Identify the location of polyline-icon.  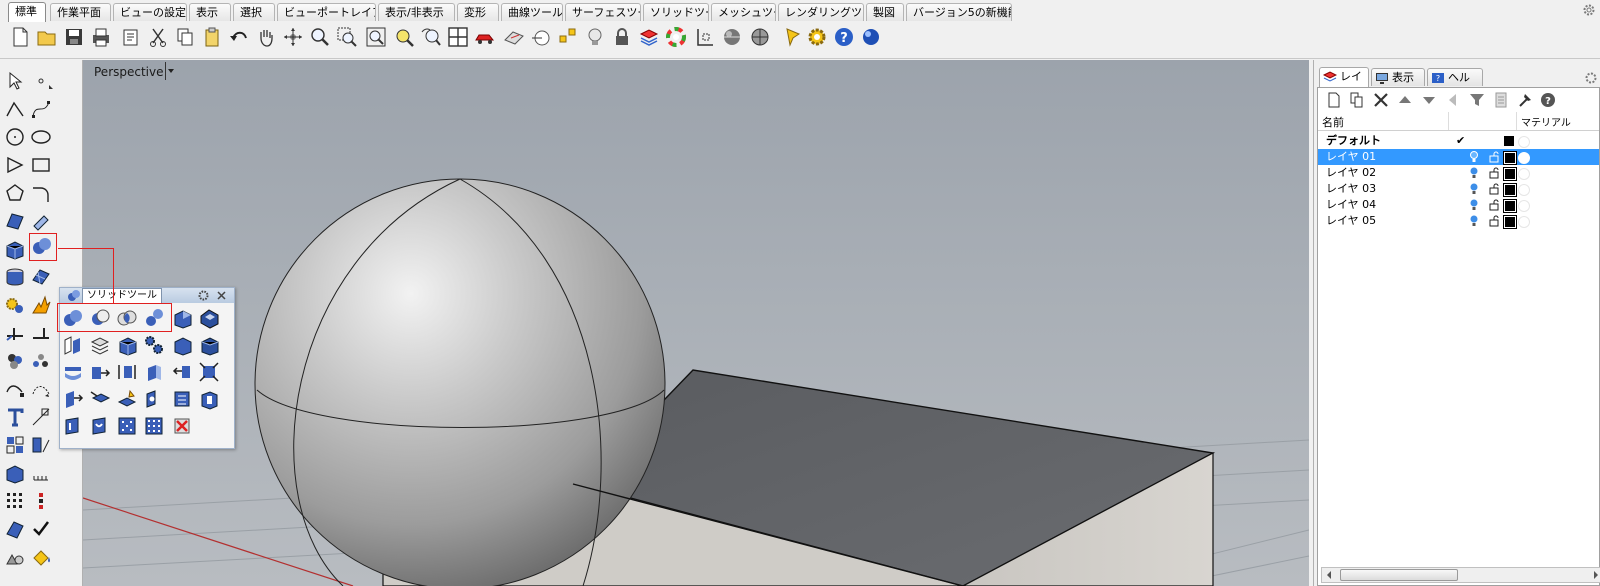
(15, 109).